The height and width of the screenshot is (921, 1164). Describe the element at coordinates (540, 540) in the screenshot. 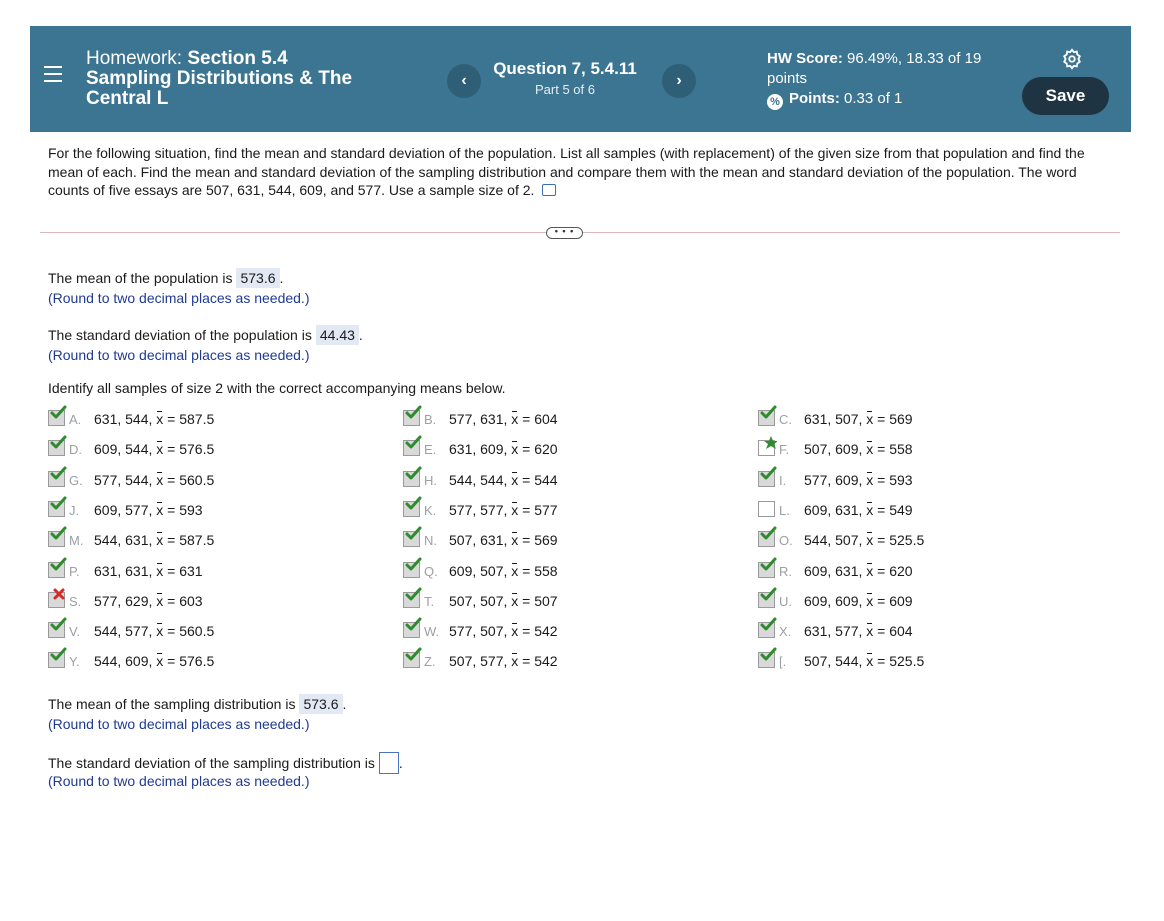

I see `choice-mean: = 569` at that location.